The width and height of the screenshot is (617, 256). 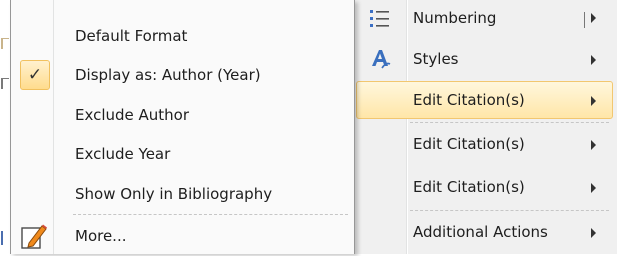 I want to click on menu-item-exclude-author: Exclude Author, so click(x=182, y=116).